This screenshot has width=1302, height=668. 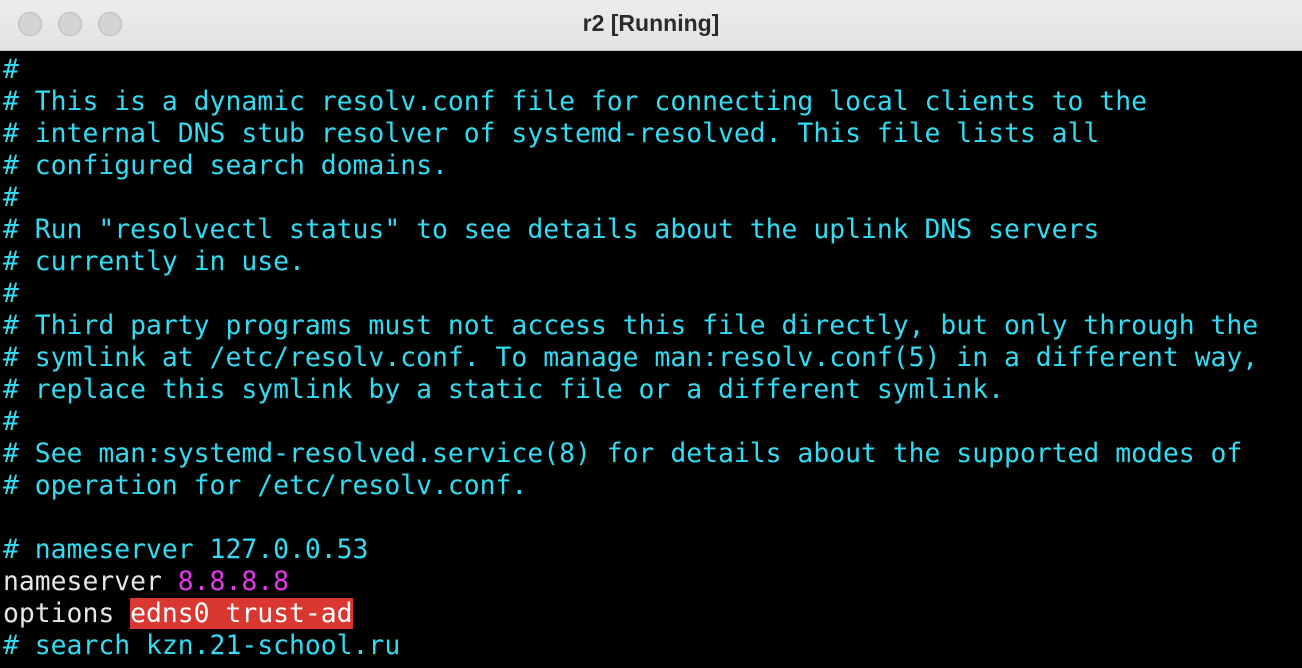 I want to click on nameserver-ip: 8.8.8.8, so click(x=233, y=581).